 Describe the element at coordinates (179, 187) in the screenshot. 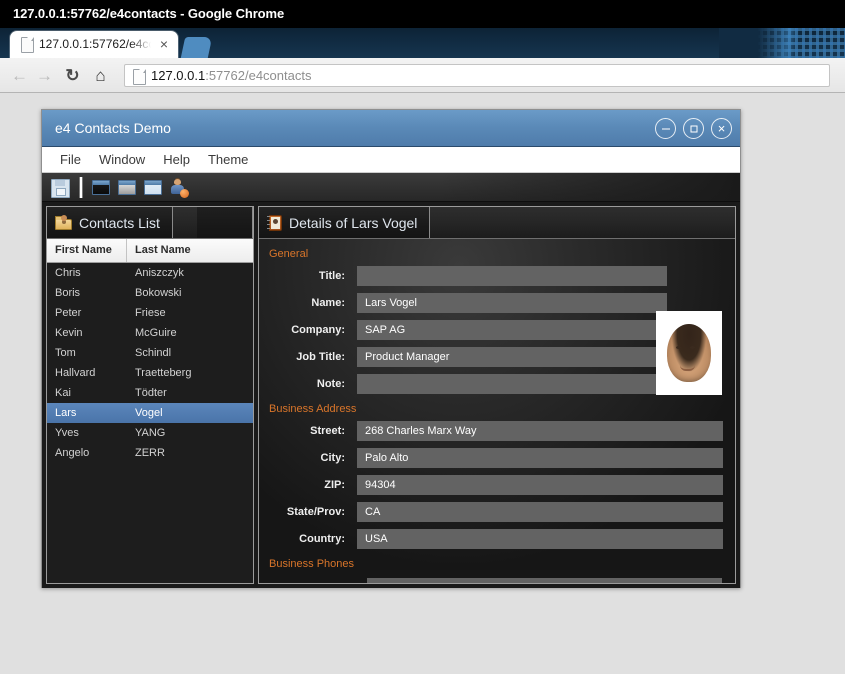

I see `add-contact-button` at that location.